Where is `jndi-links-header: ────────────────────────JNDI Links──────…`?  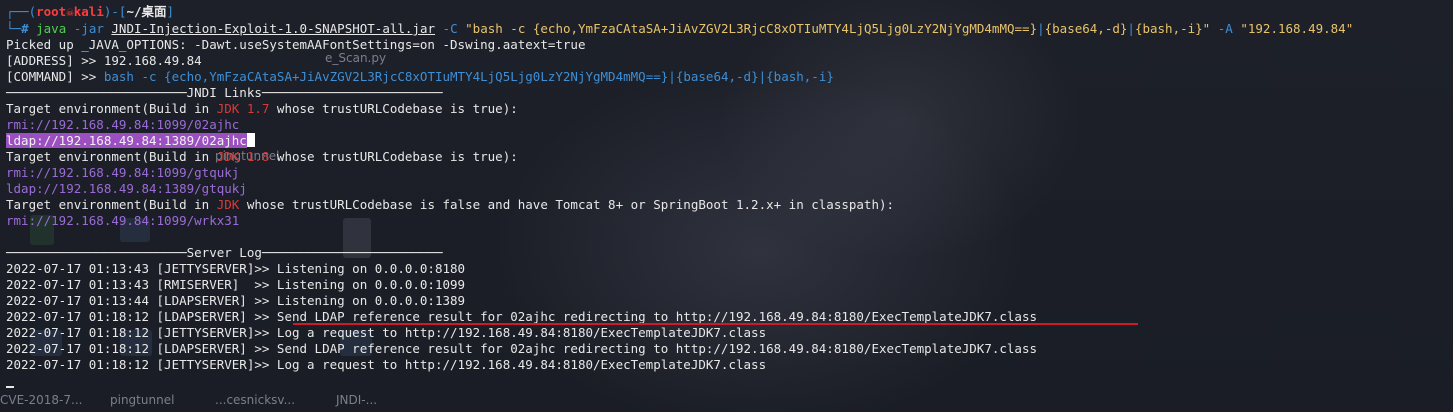
jndi-links-header: ────────────────────────JNDI Links──────… is located at coordinates (224, 92).